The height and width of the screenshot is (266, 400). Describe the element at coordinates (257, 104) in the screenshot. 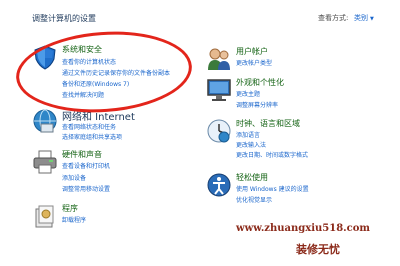

I see `link-screen-resolution: 调整屏幕分辨率` at that location.